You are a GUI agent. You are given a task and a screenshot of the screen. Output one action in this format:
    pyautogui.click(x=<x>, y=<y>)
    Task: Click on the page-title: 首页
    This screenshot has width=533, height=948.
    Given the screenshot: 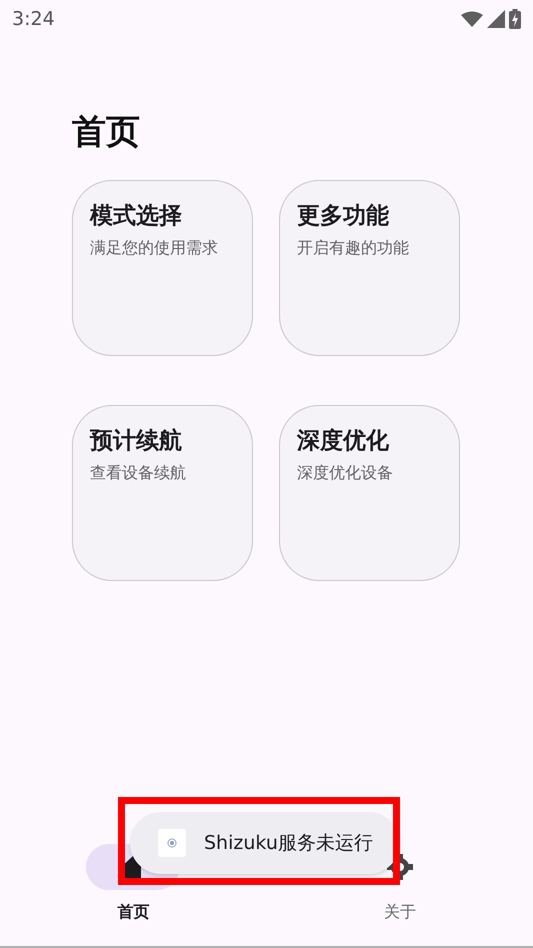 What is the action you would take?
    pyautogui.click(x=106, y=132)
    